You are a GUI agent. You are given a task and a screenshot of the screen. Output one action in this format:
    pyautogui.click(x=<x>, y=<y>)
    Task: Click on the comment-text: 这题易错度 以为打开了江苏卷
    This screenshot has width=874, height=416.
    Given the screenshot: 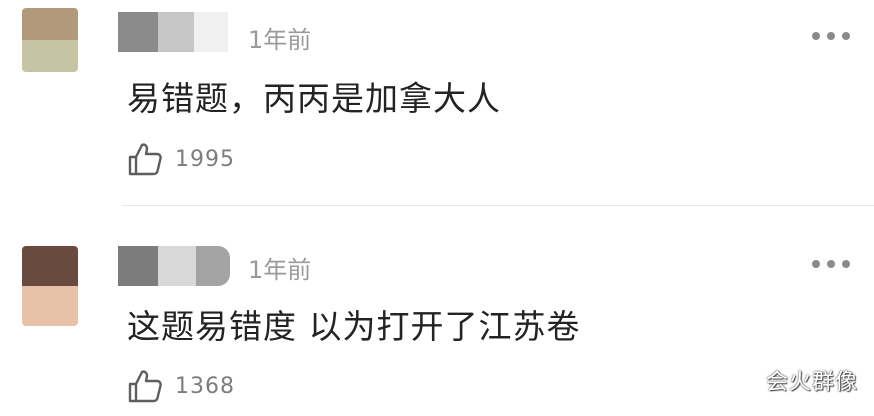 What is the action you would take?
    pyautogui.click(x=354, y=326)
    